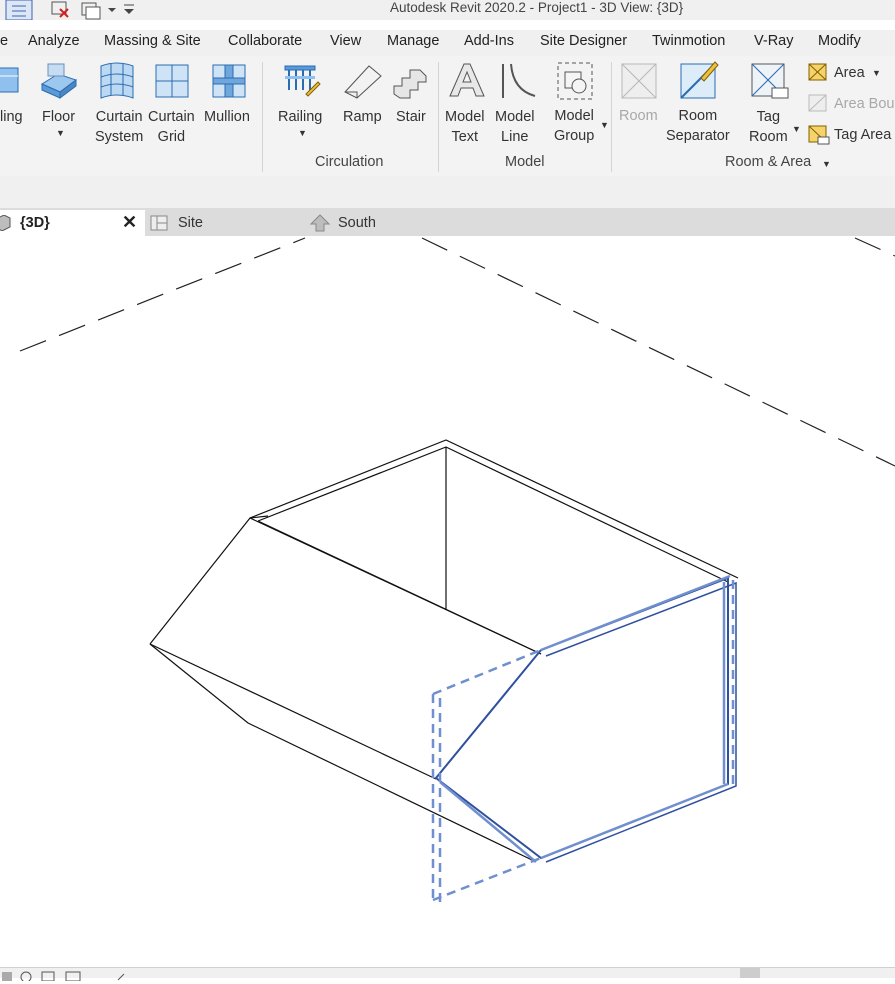 The height and width of the screenshot is (984, 895). What do you see at coordinates (818, 72) in the screenshot?
I see `area-icon` at bounding box center [818, 72].